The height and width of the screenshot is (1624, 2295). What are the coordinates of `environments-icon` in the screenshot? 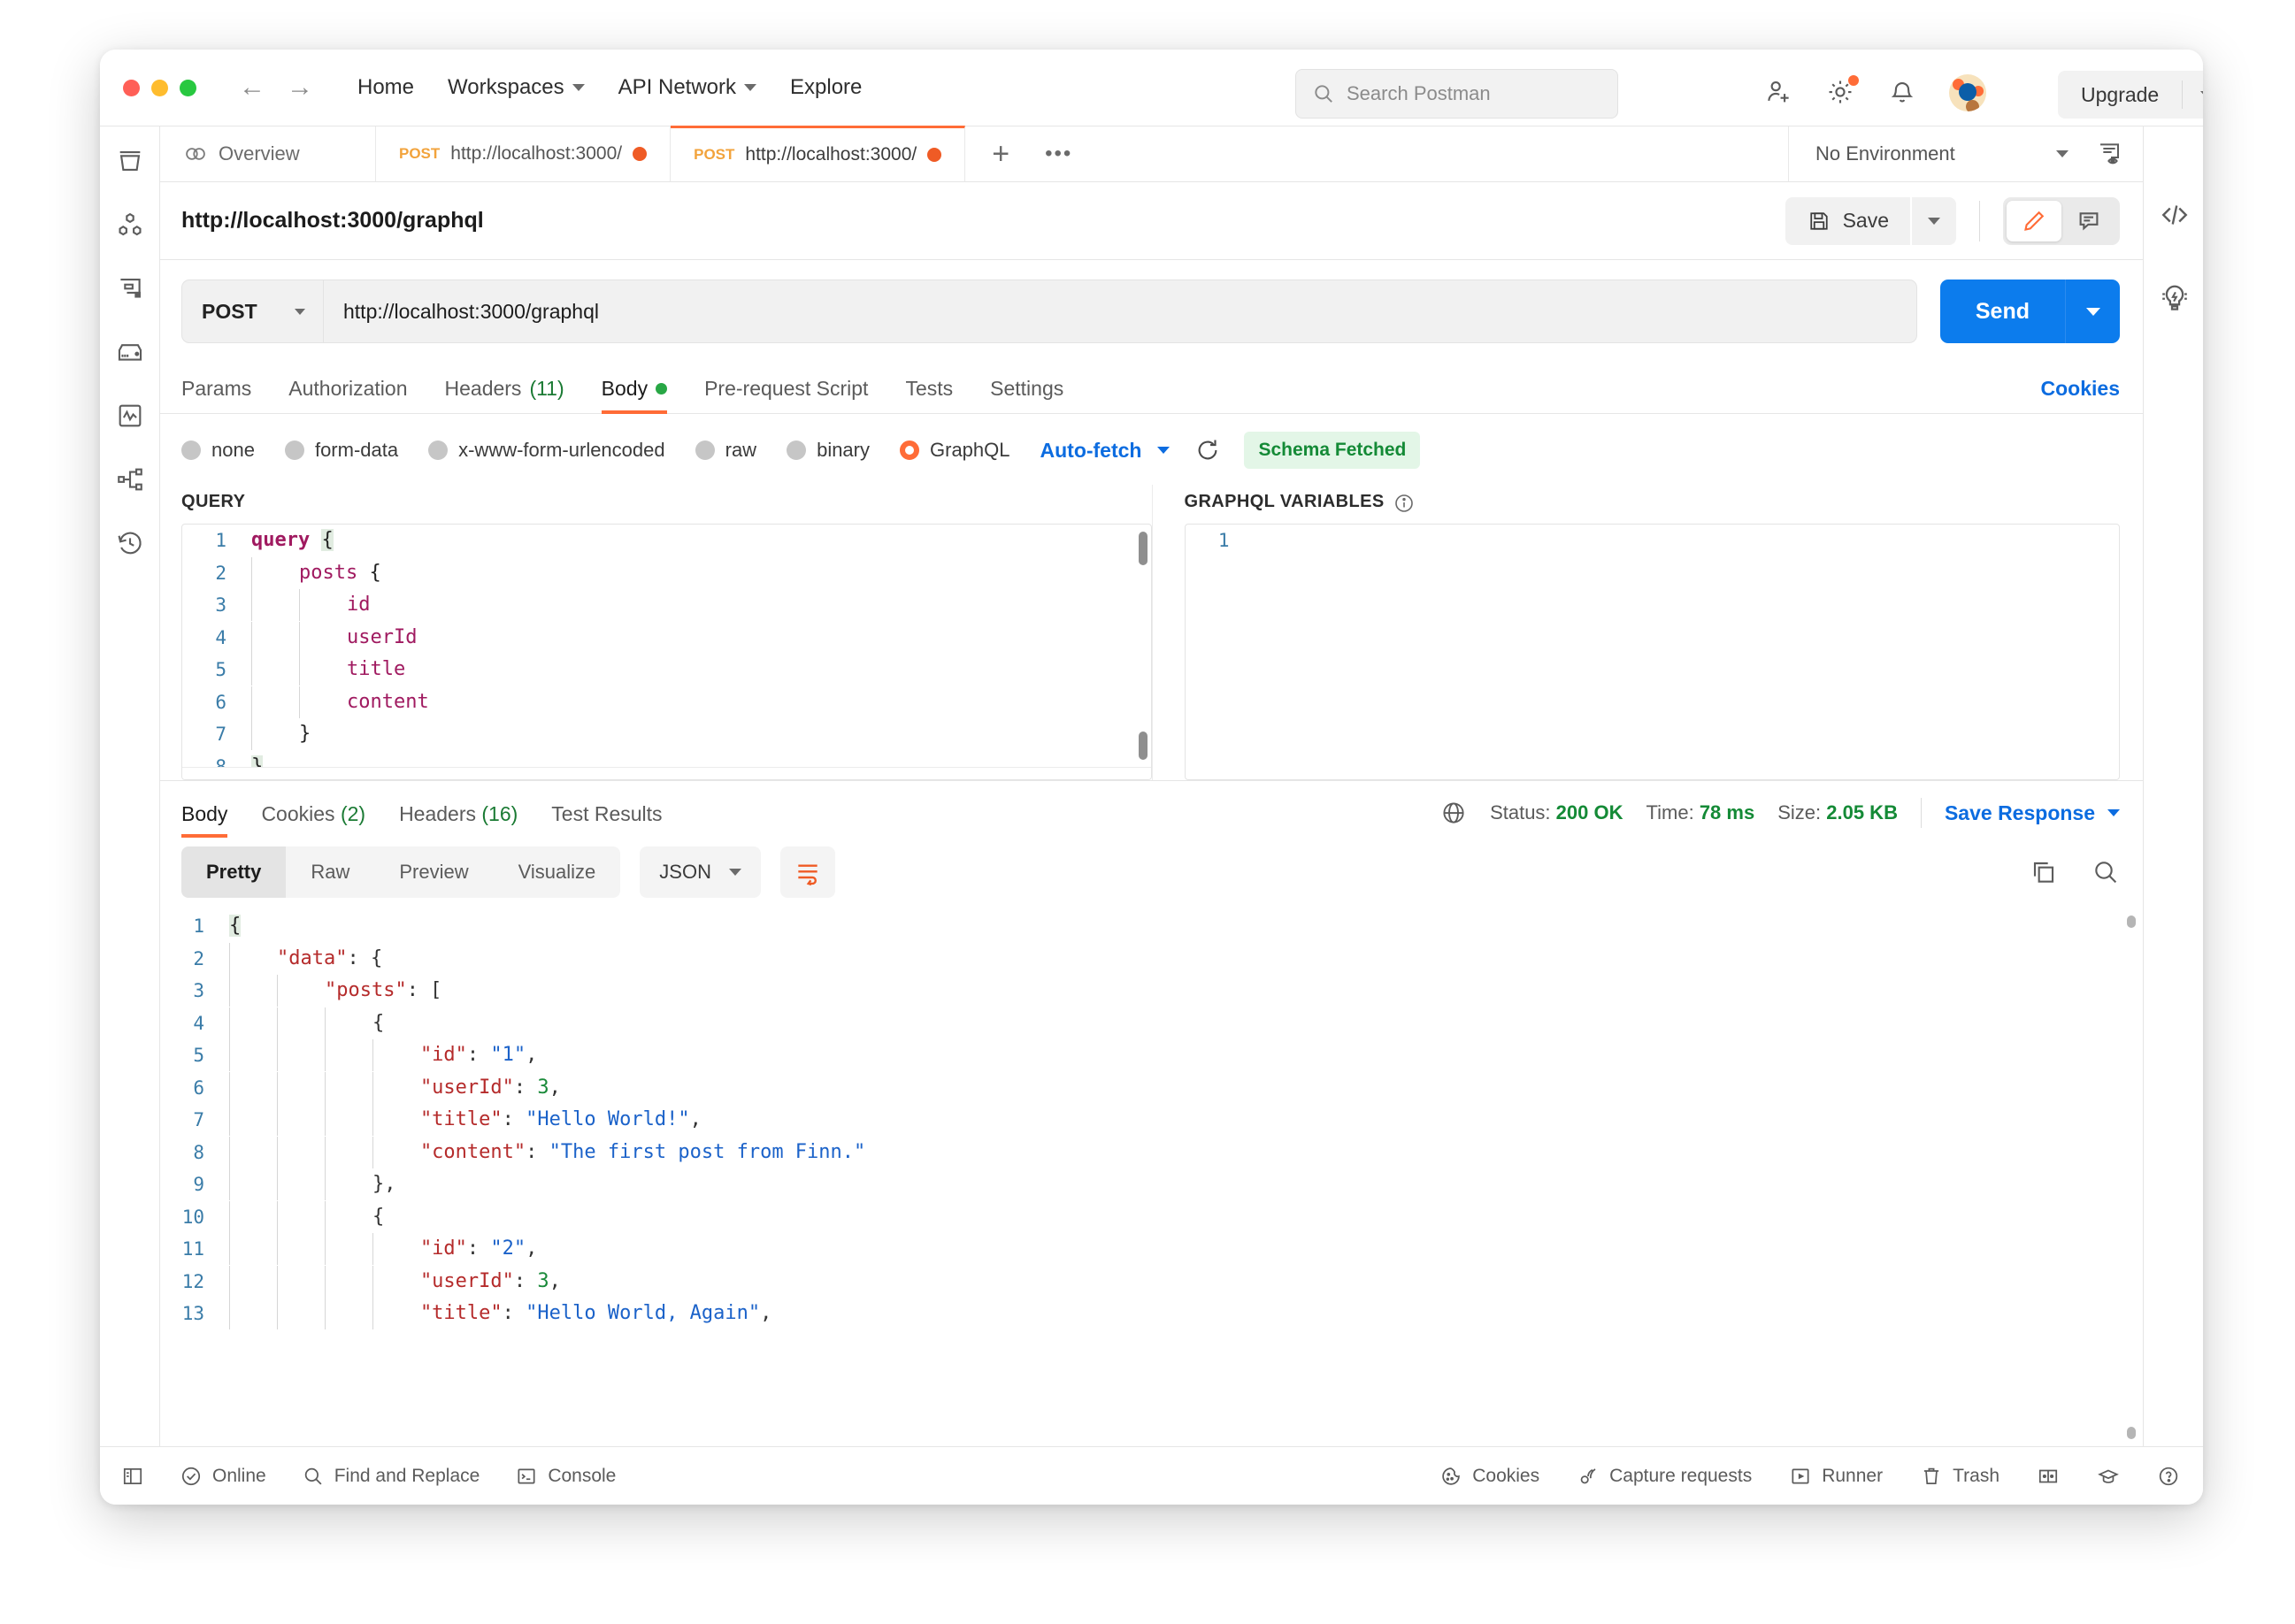 It's located at (130, 288).